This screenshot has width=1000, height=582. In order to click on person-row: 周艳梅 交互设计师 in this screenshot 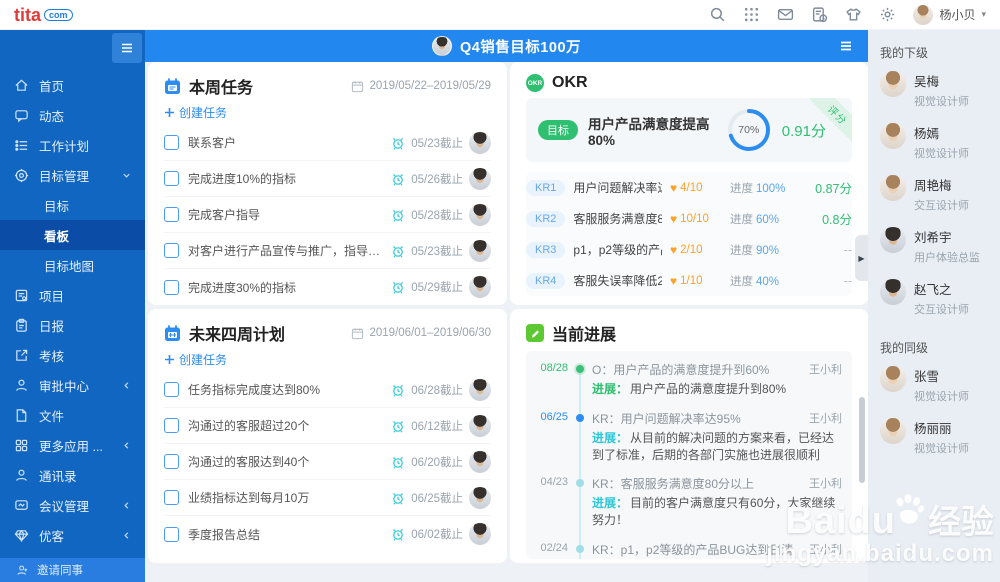, I will do `click(934, 194)`.